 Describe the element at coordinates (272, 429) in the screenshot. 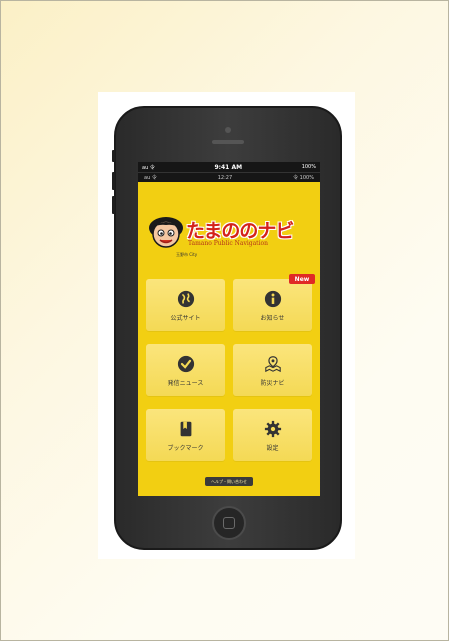

I see `gear-icon` at that location.